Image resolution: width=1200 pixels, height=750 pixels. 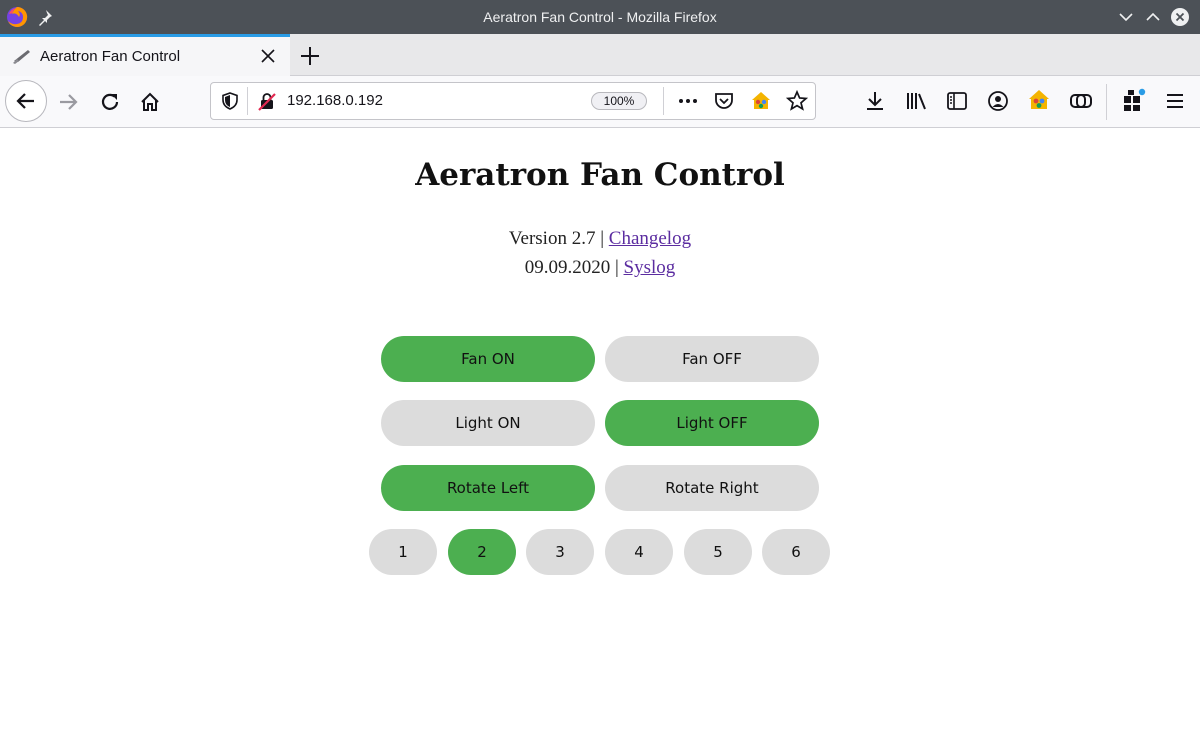 I want to click on urlbar-separator-right, so click(x=663, y=101).